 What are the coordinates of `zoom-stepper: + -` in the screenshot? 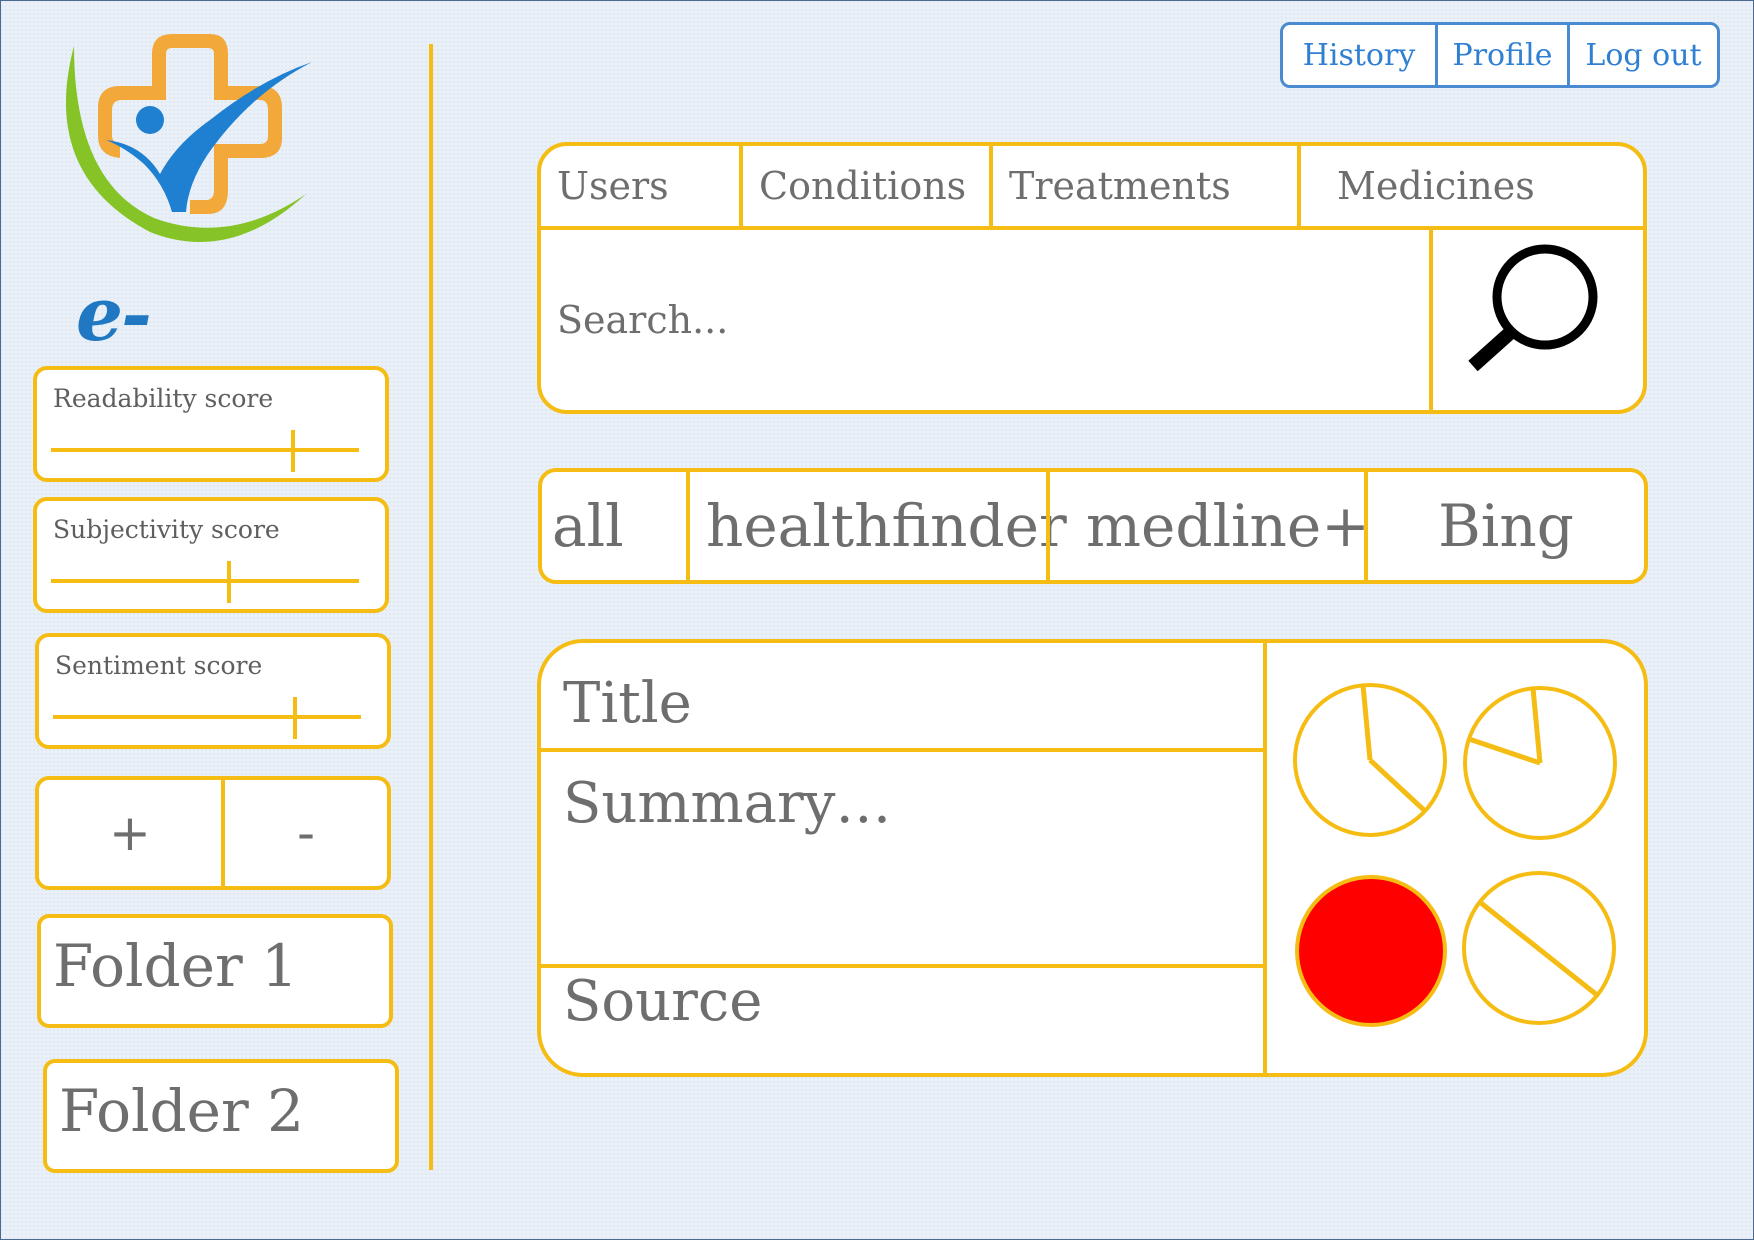 It's located at (213, 833).